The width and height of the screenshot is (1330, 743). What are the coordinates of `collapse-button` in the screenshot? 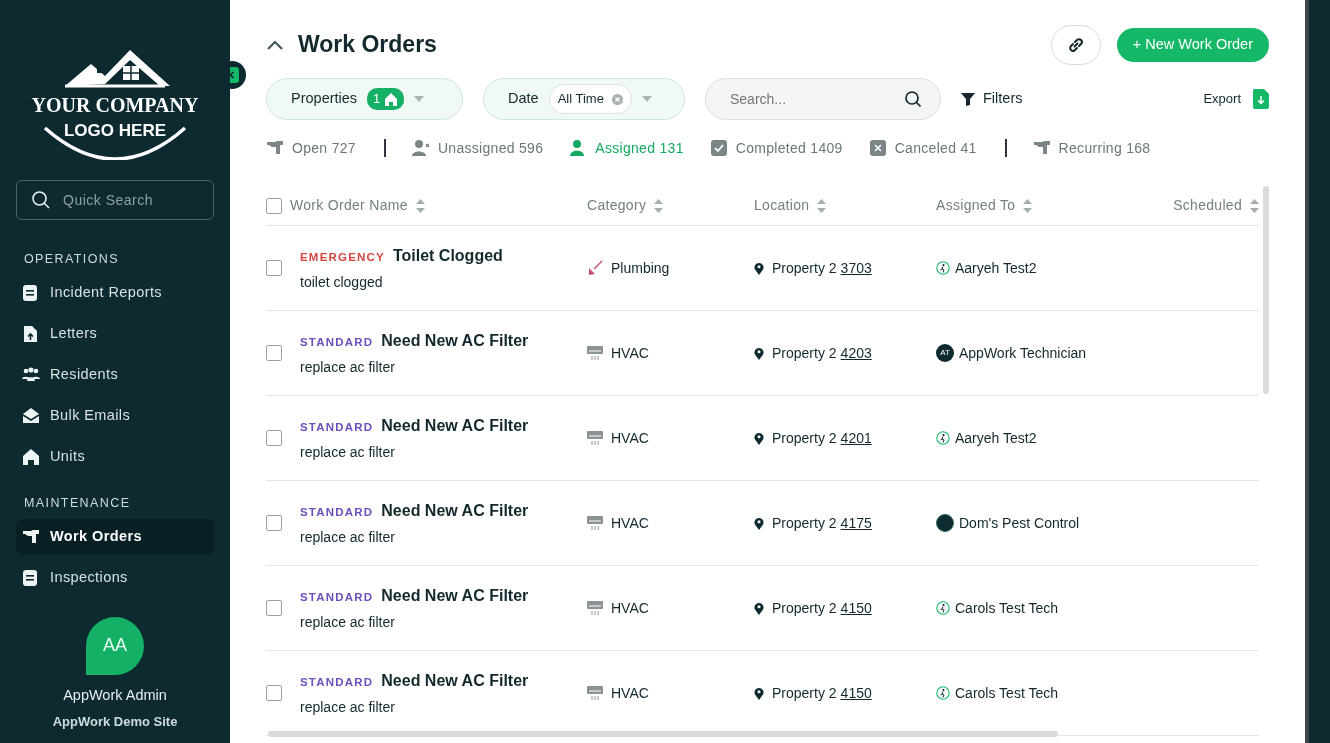 It's located at (275, 45).